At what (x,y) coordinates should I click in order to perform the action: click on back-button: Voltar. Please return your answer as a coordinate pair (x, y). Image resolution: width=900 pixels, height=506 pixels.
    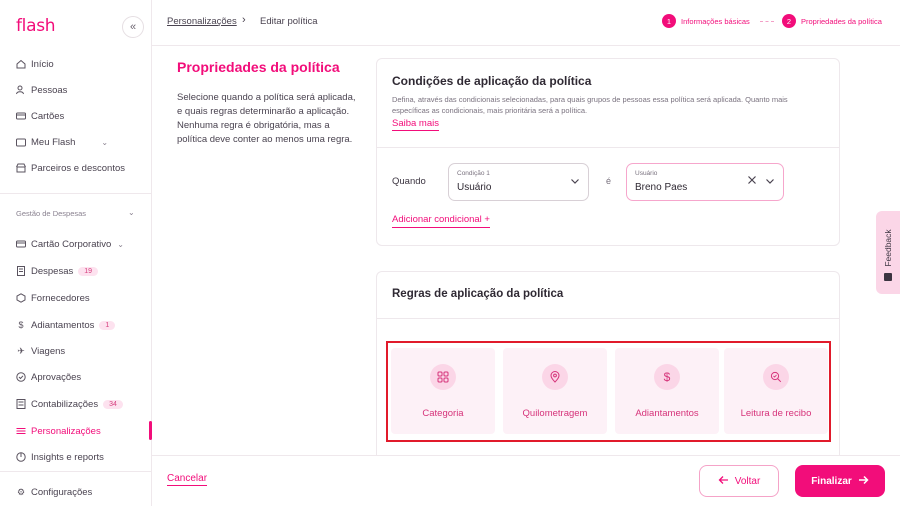
    Looking at the image, I should click on (739, 481).